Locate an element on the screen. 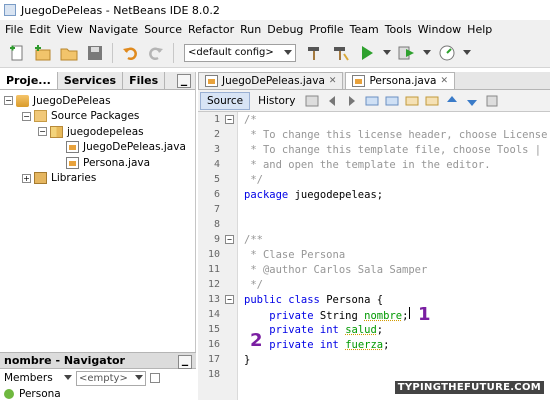 The image size is (550, 400). config-select: <default config> is located at coordinates (240, 53).